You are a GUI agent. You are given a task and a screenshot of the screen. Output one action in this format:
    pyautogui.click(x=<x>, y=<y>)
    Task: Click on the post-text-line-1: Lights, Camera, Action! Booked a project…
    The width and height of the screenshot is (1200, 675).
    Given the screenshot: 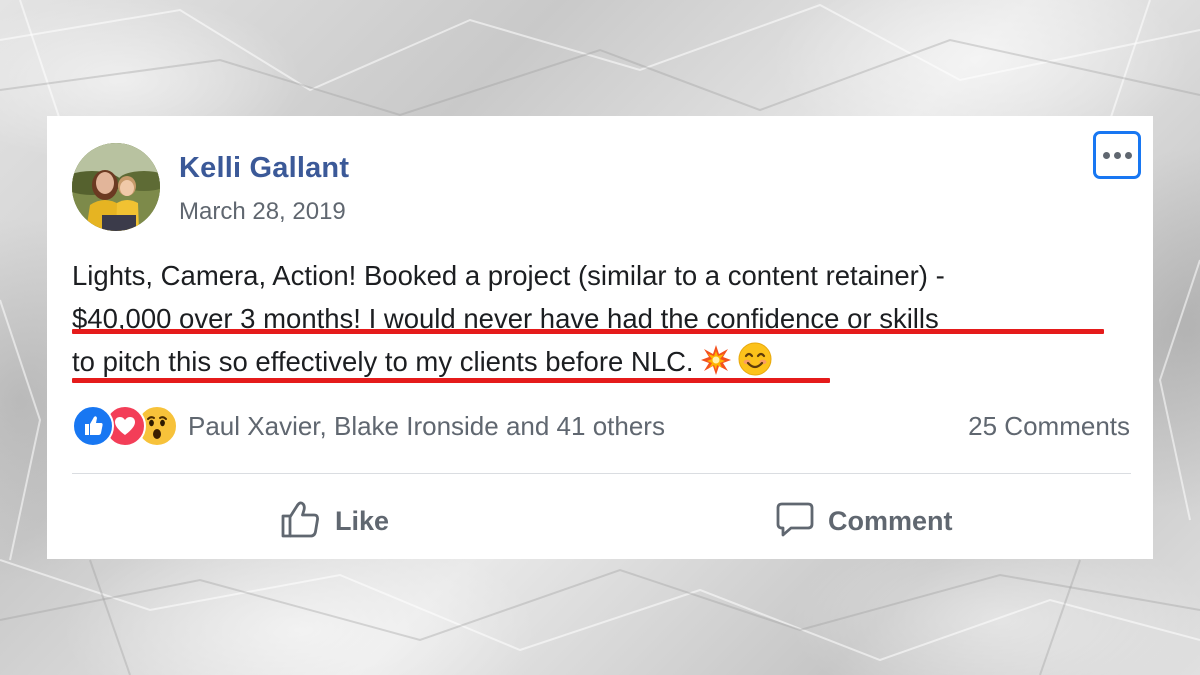 What is the action you would take?
    pyautogui.click(x=508, y=275)
    